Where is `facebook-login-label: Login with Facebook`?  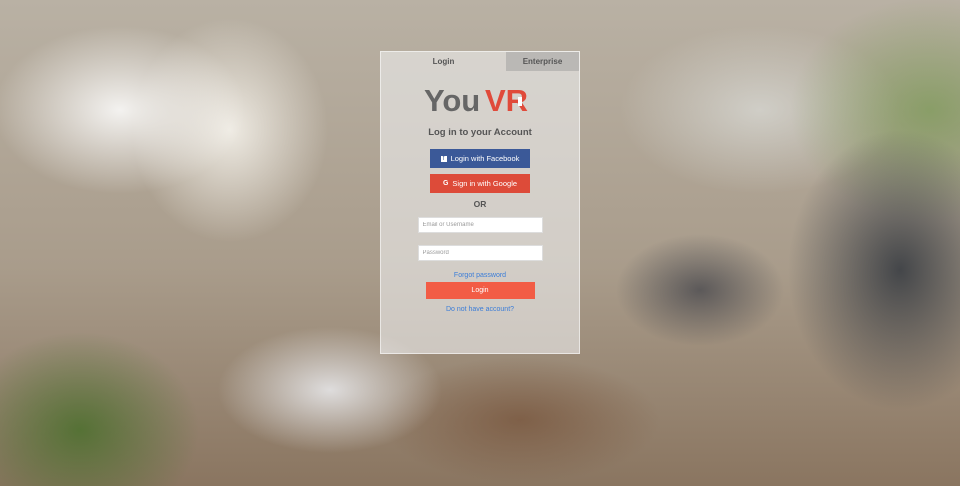
facebook-login-label: Login with Facebook is located at coordinates (485, 158).